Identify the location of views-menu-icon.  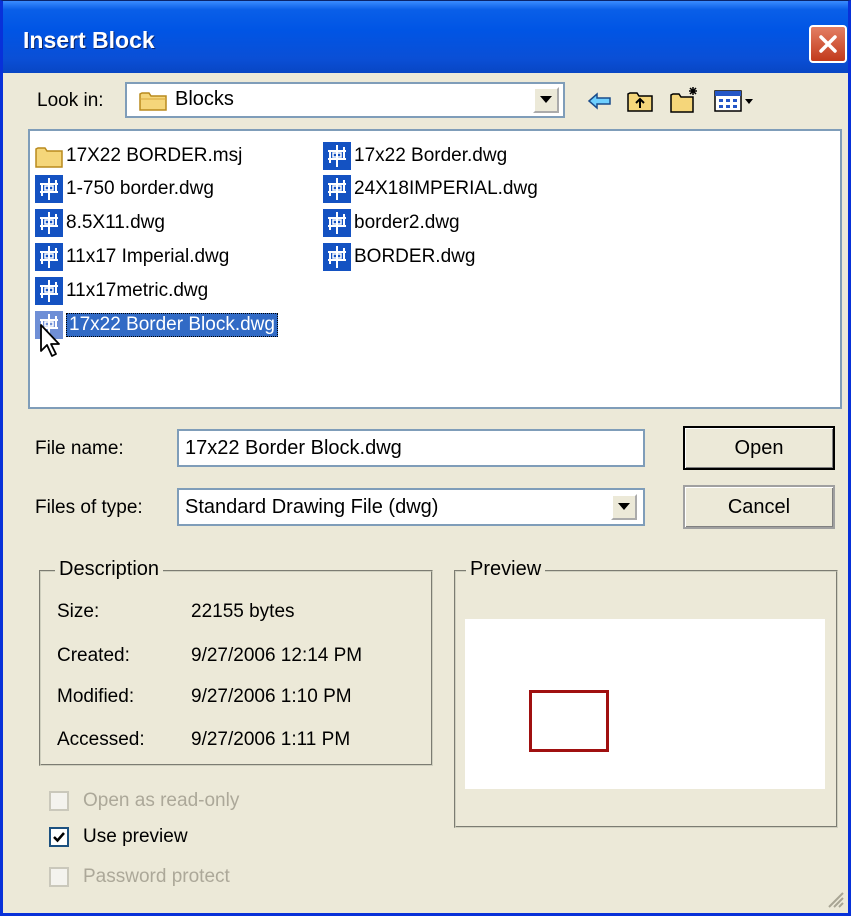
(733, 101).